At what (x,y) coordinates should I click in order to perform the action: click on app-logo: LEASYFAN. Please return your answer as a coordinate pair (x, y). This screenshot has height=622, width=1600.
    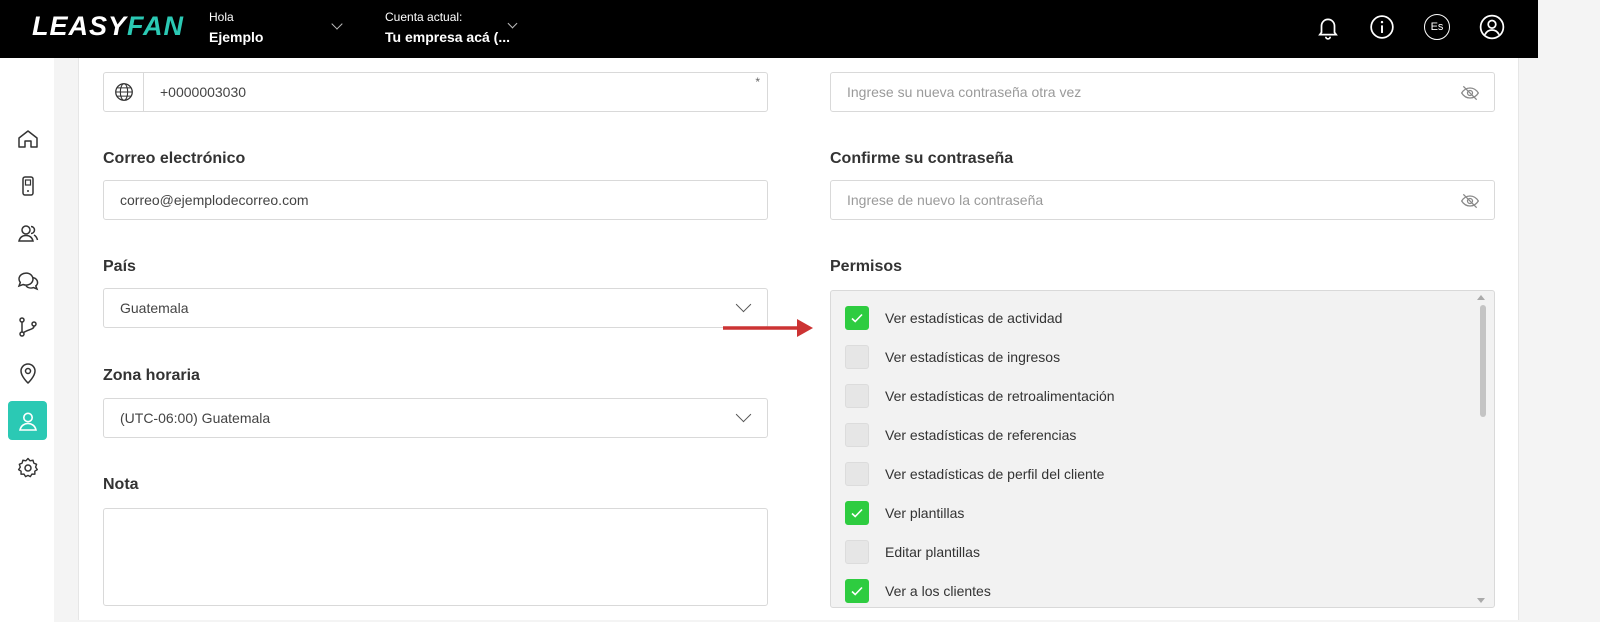
    Looking at the image, I should click on (108, 26).